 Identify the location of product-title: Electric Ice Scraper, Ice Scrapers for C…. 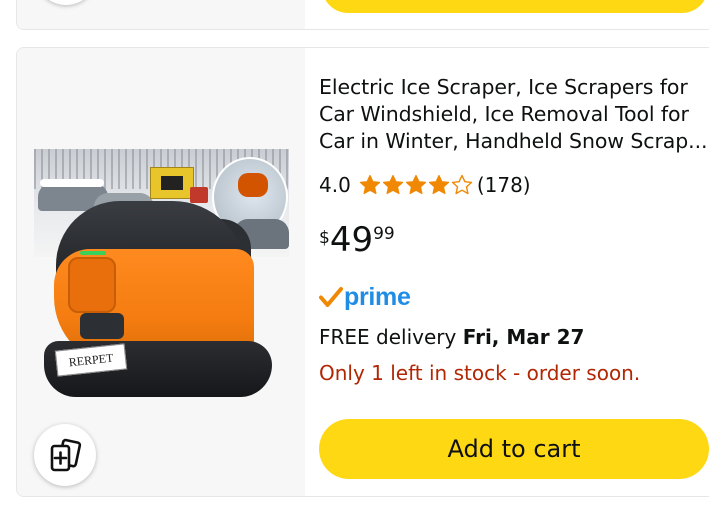
(514, 114).